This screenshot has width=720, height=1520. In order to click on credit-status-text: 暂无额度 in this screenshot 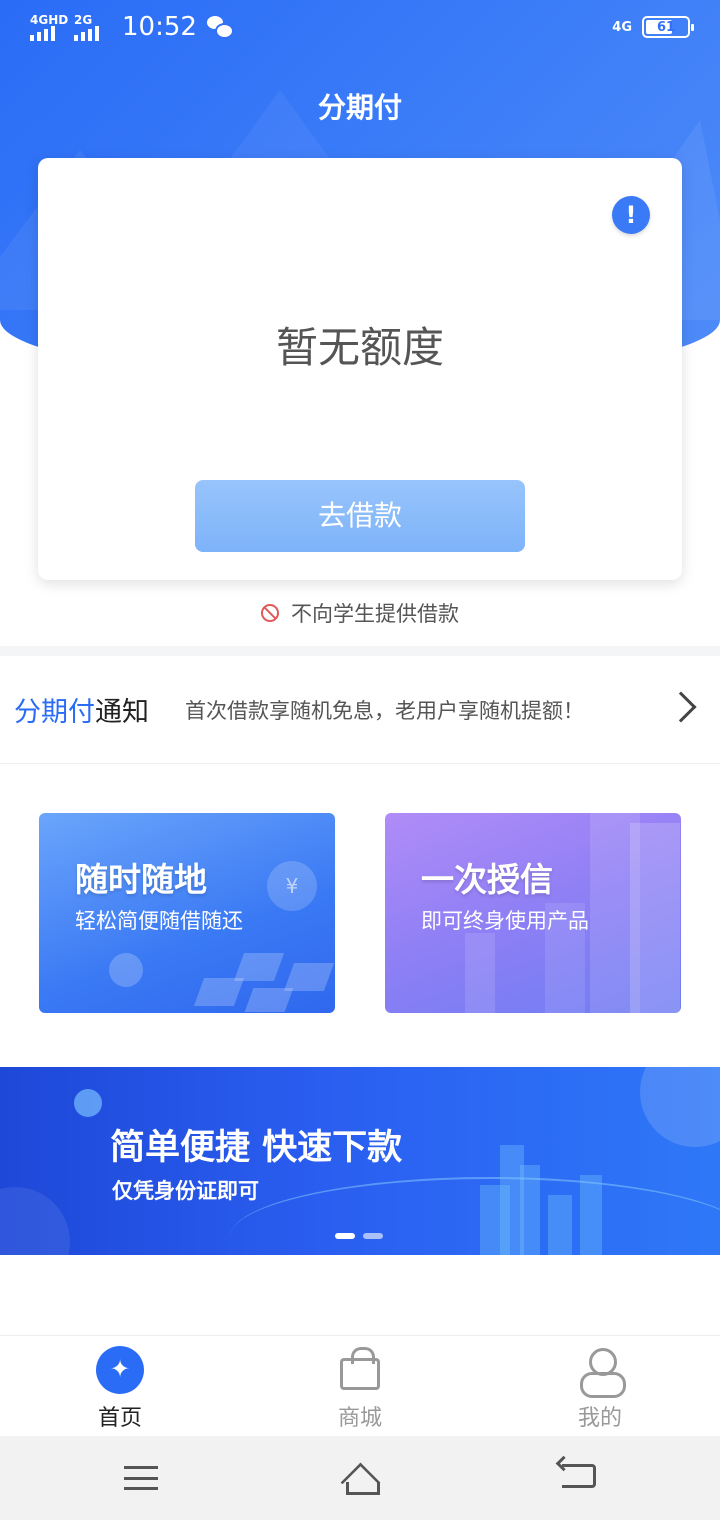, I will do `click(359, 347)`.